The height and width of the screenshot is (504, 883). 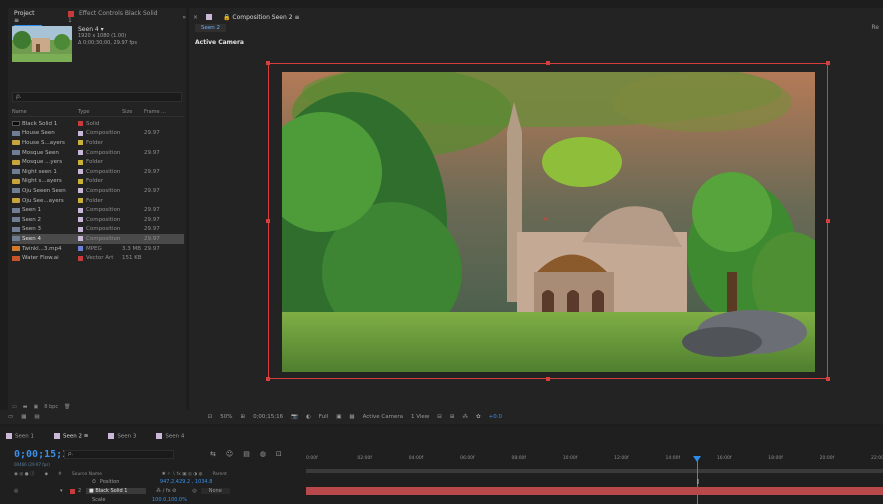 I want to click on handle-top-right, so click(x=828, y=63).